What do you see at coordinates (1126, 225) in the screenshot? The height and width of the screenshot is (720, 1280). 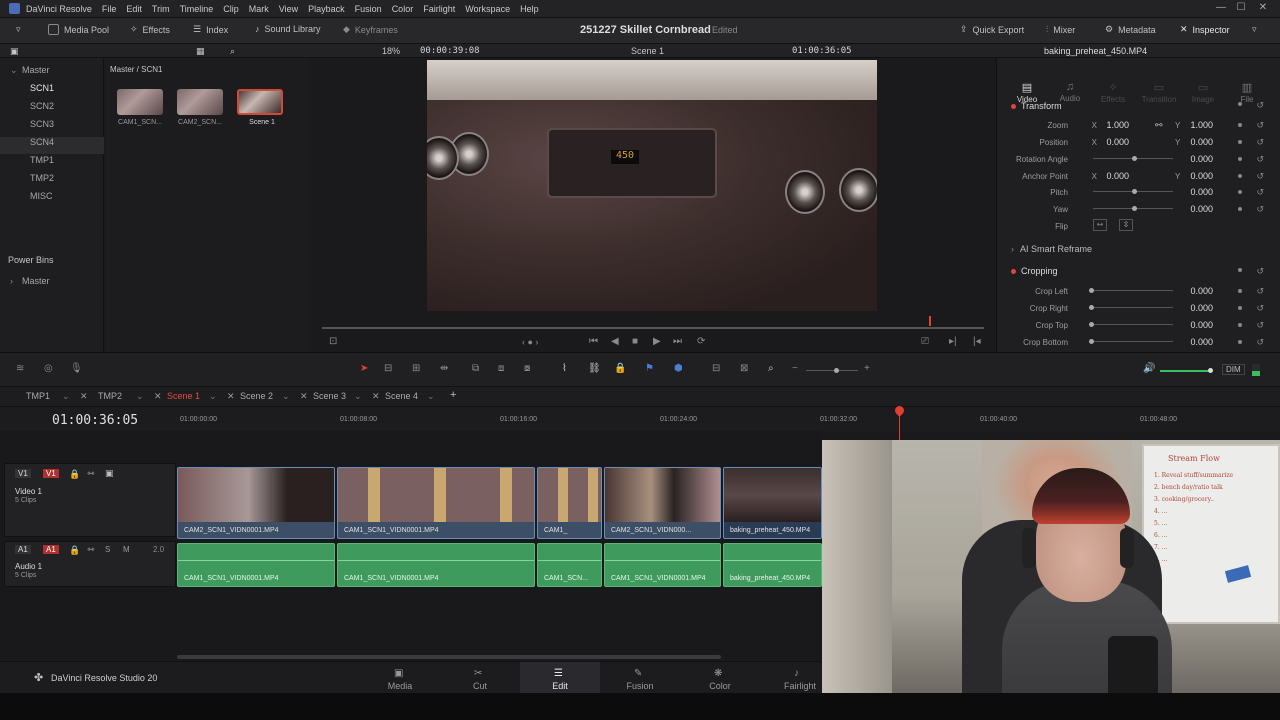 I see `flip-vertical-icon: ⇳` at bounding box center [1126, 225].